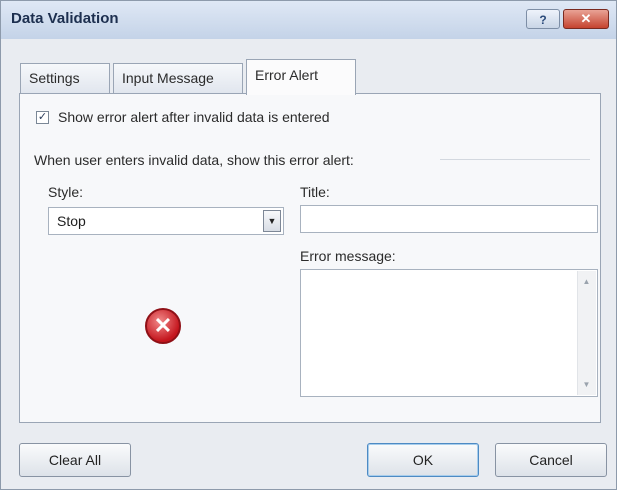  I want to click on clear-all-button: Clear All, so click(75, 460).